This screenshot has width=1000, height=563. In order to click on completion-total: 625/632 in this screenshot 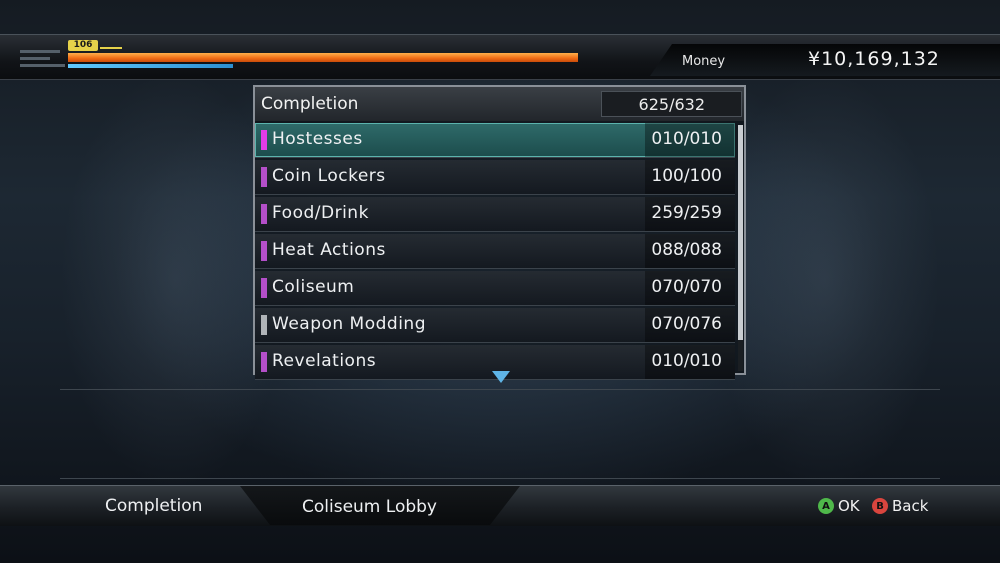, I will do `click(671, 104)`.